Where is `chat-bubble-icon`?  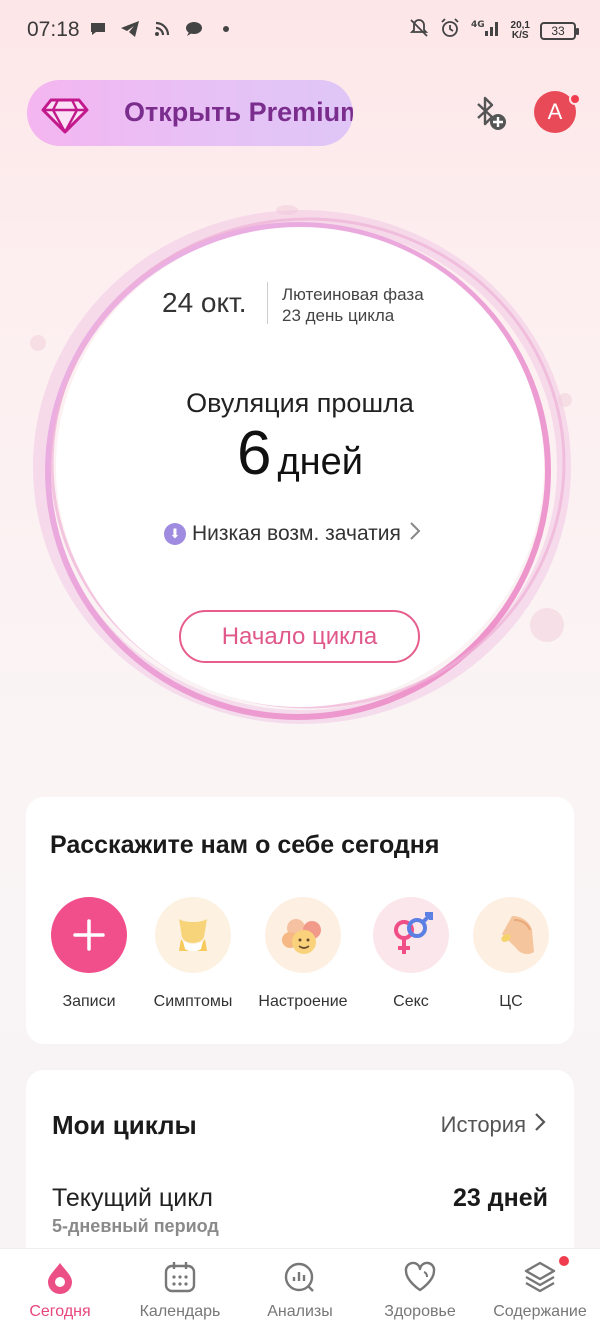
chat-bubble-icon is located at coordinates (98, 29).